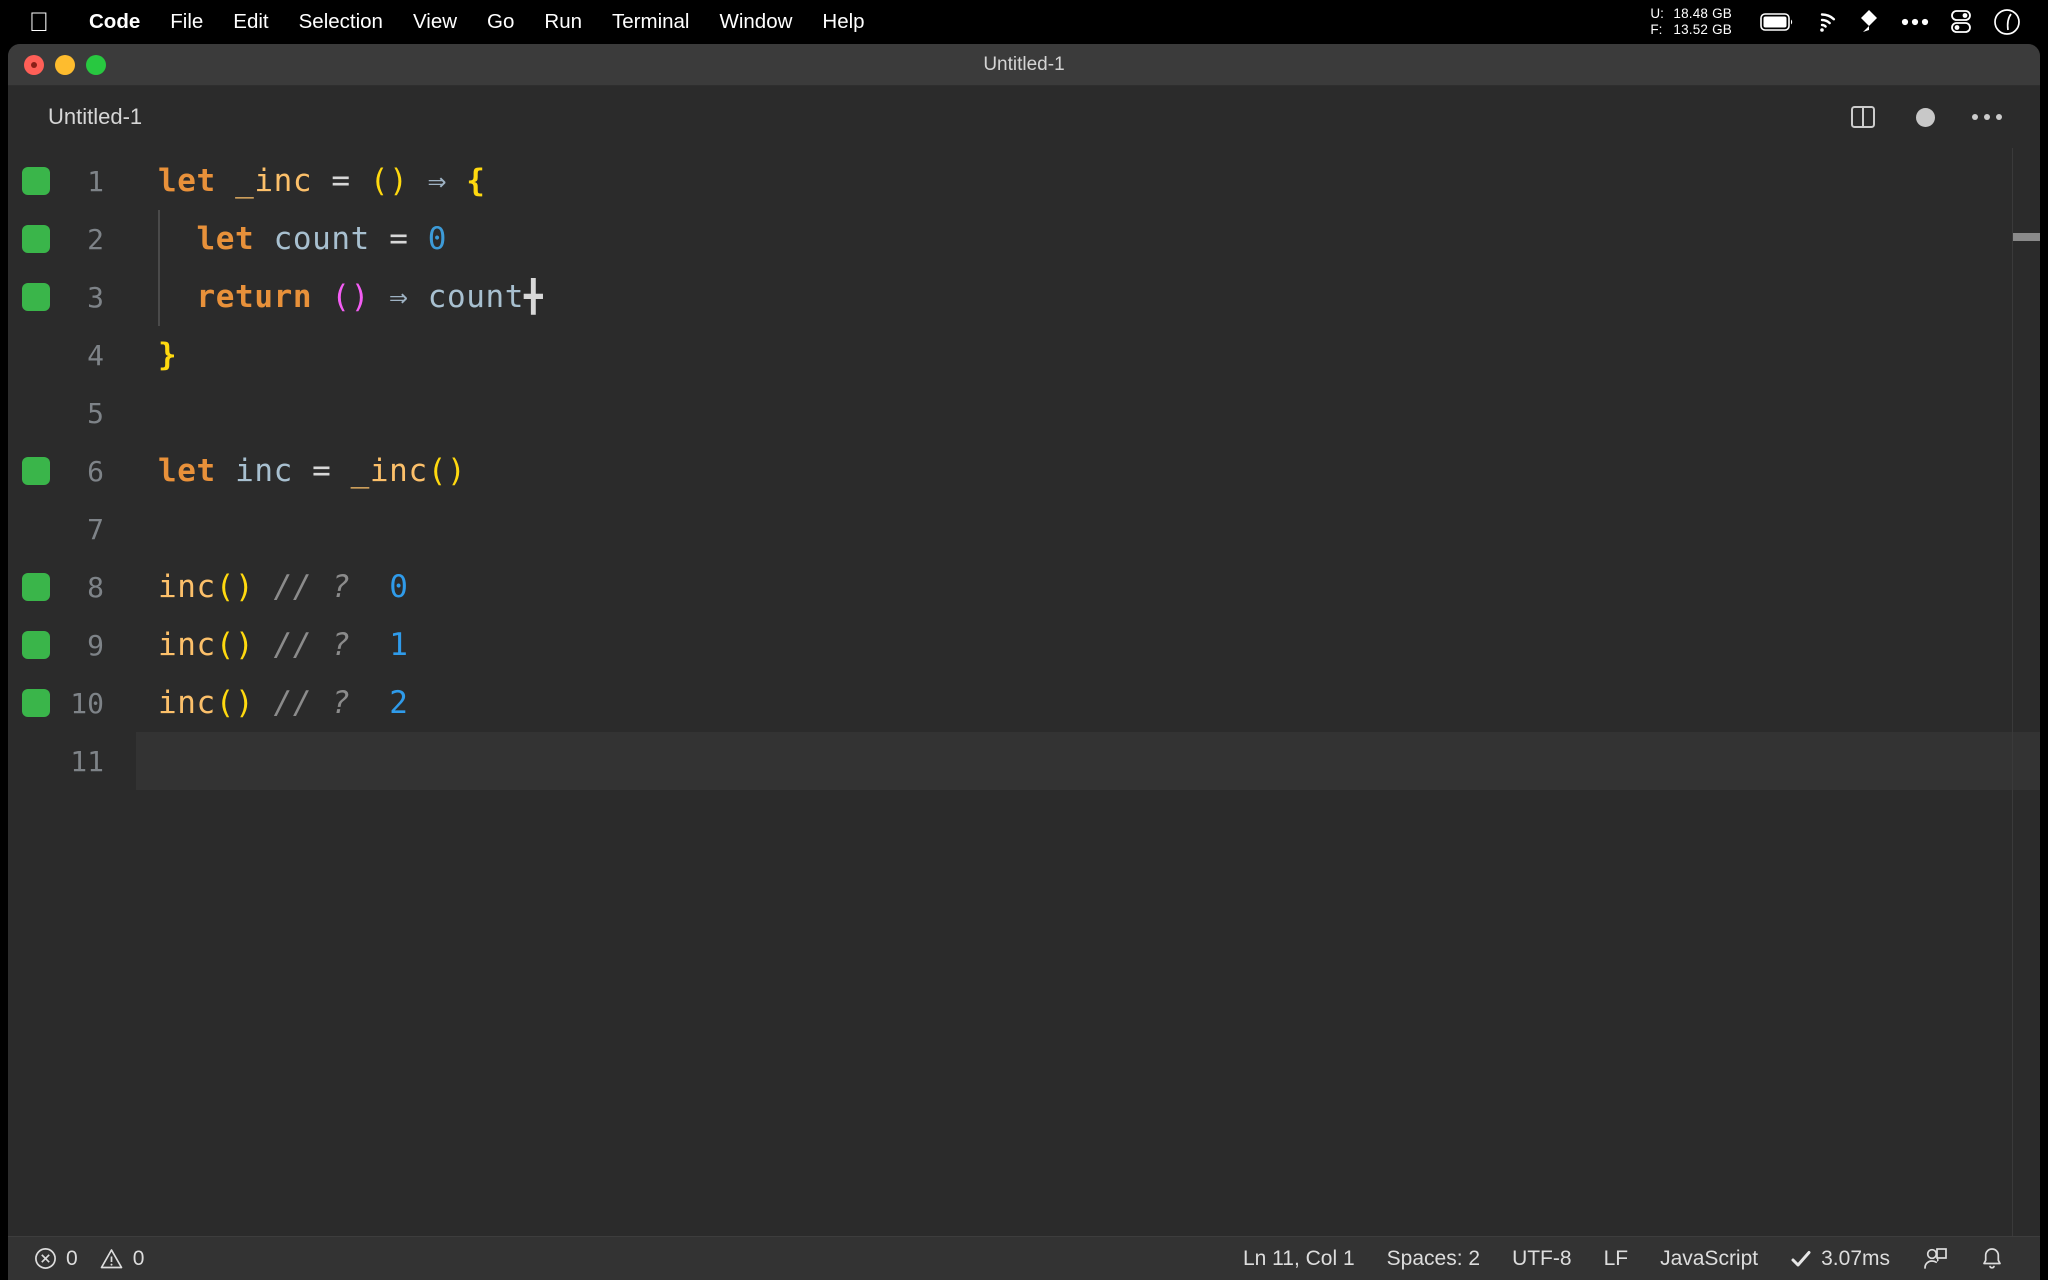 The image size is (2048, 1280). I want to click on code-line: 7, so click(1024, 529).